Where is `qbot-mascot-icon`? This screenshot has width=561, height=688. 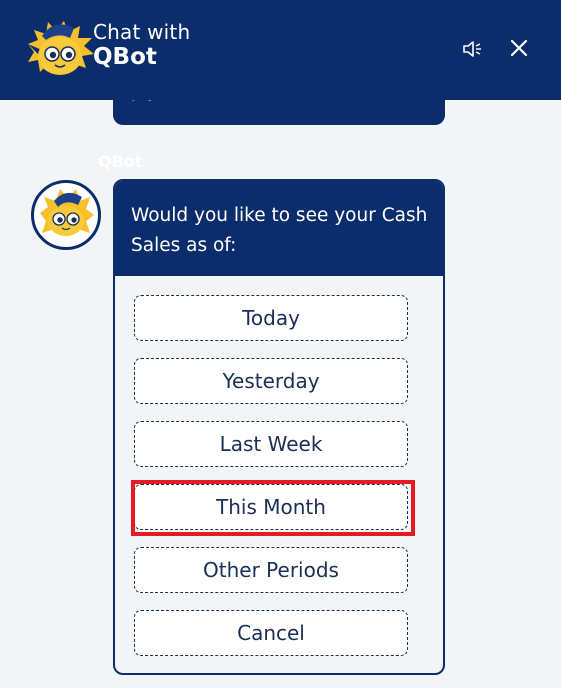 qbot-mascot-icon is located at coordinates (61, 48).